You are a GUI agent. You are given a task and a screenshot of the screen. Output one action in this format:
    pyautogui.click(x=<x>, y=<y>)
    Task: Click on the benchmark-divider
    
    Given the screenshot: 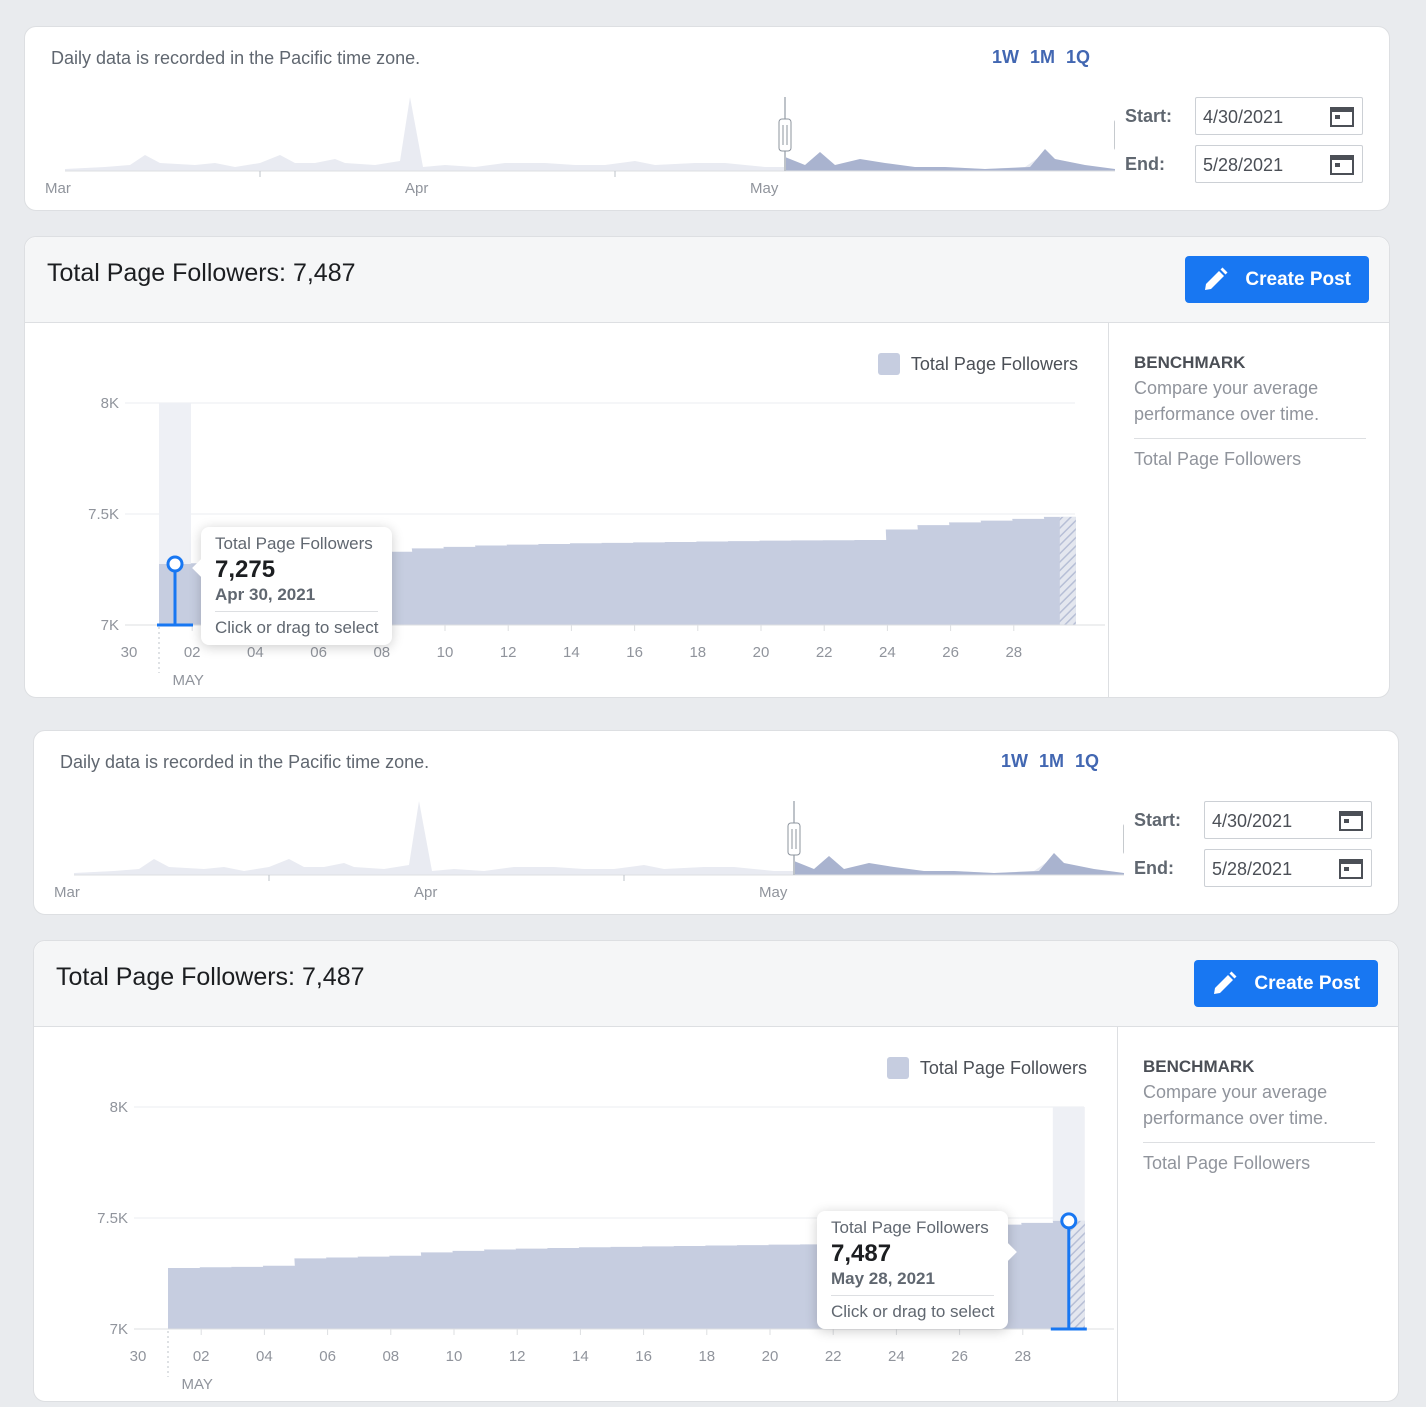 What is the action you would take?
    pyautogui.click(x=1250, y=438)
    